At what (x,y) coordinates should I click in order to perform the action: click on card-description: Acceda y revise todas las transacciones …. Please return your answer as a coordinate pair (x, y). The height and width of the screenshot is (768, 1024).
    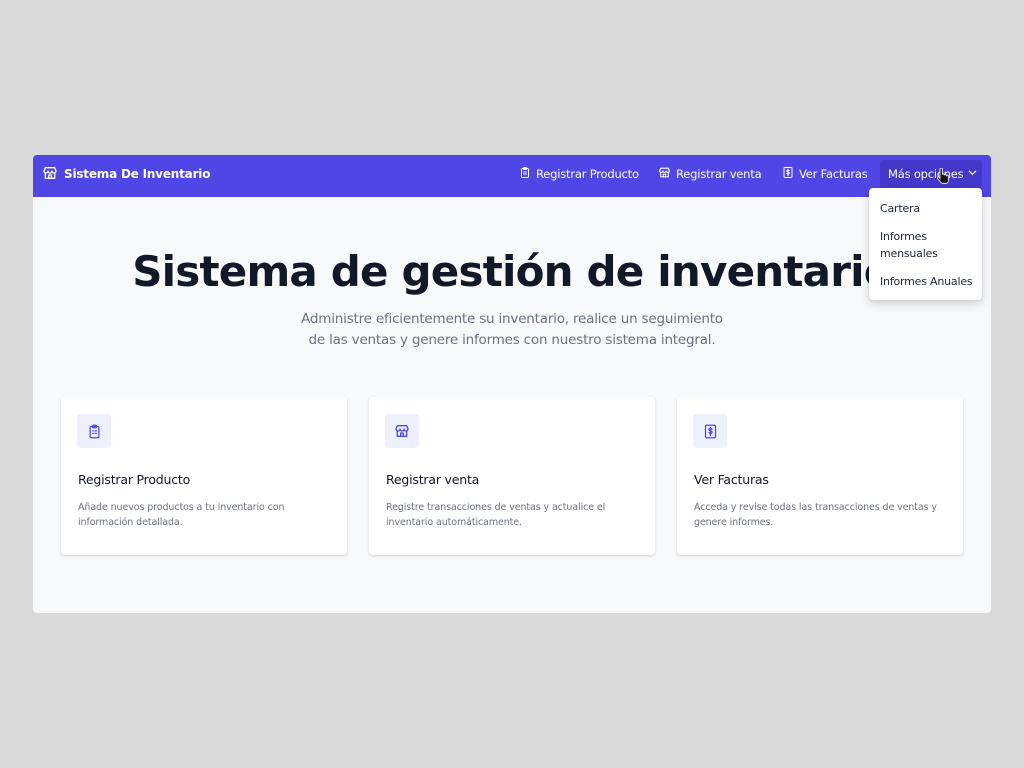
    Looking at the image, I should click on (815, 515).